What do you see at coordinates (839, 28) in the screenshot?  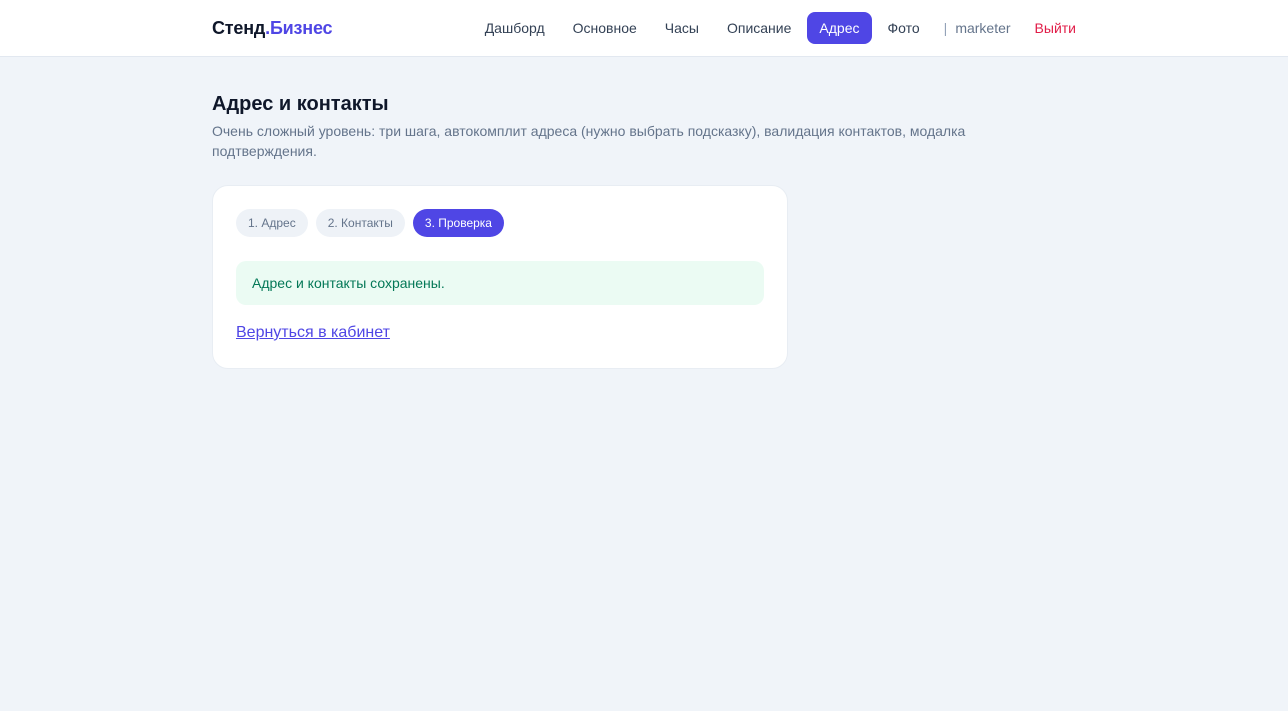 I see `nav-item-address: Адрес` at bounding box center [839, 28].